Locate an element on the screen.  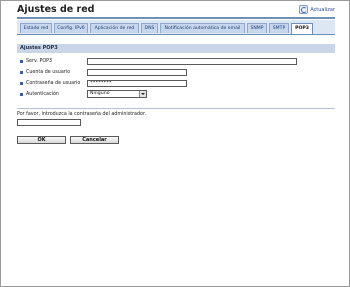
ok-button: OK is located at coordinates (41, 140).